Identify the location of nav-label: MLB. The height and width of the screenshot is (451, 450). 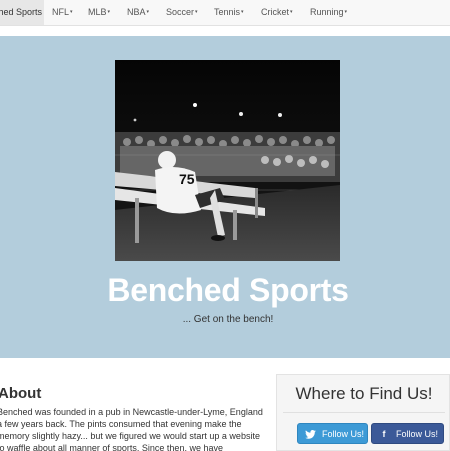
(97, 12).